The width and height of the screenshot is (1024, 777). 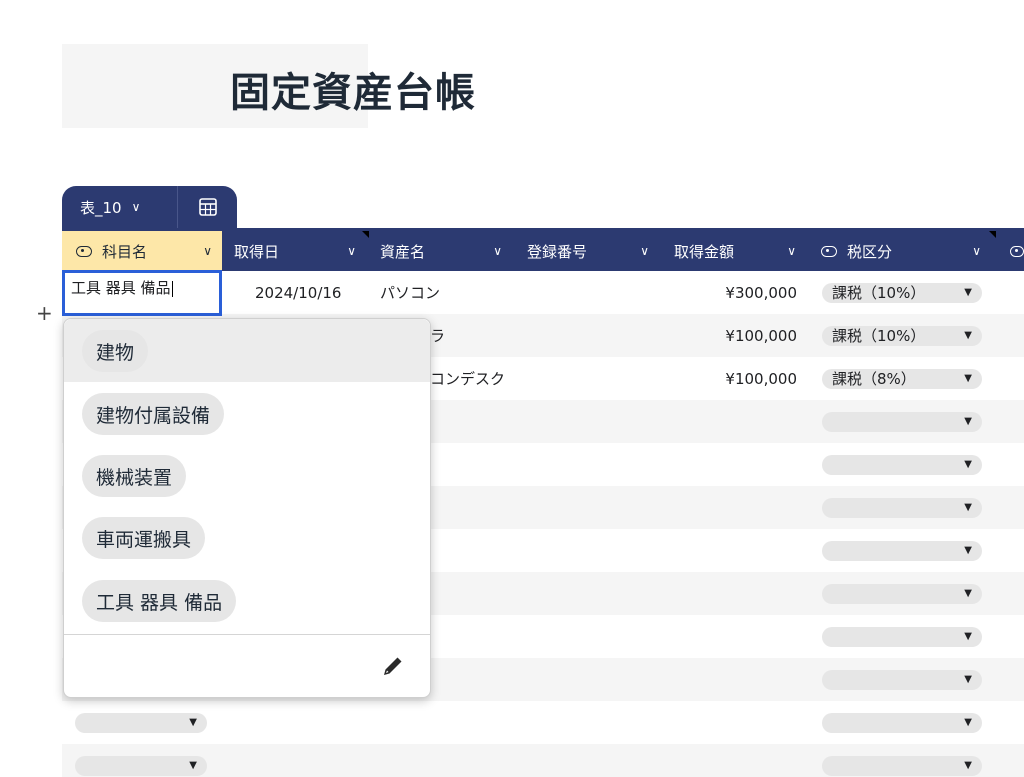 I want to click on text-cursor, so click(x=172, y=288).